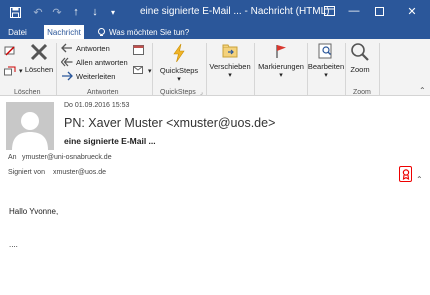 The width and height of the screenshot is (430, 295). I want to click on signed-by-label: Signiert von, so click(26, 172).